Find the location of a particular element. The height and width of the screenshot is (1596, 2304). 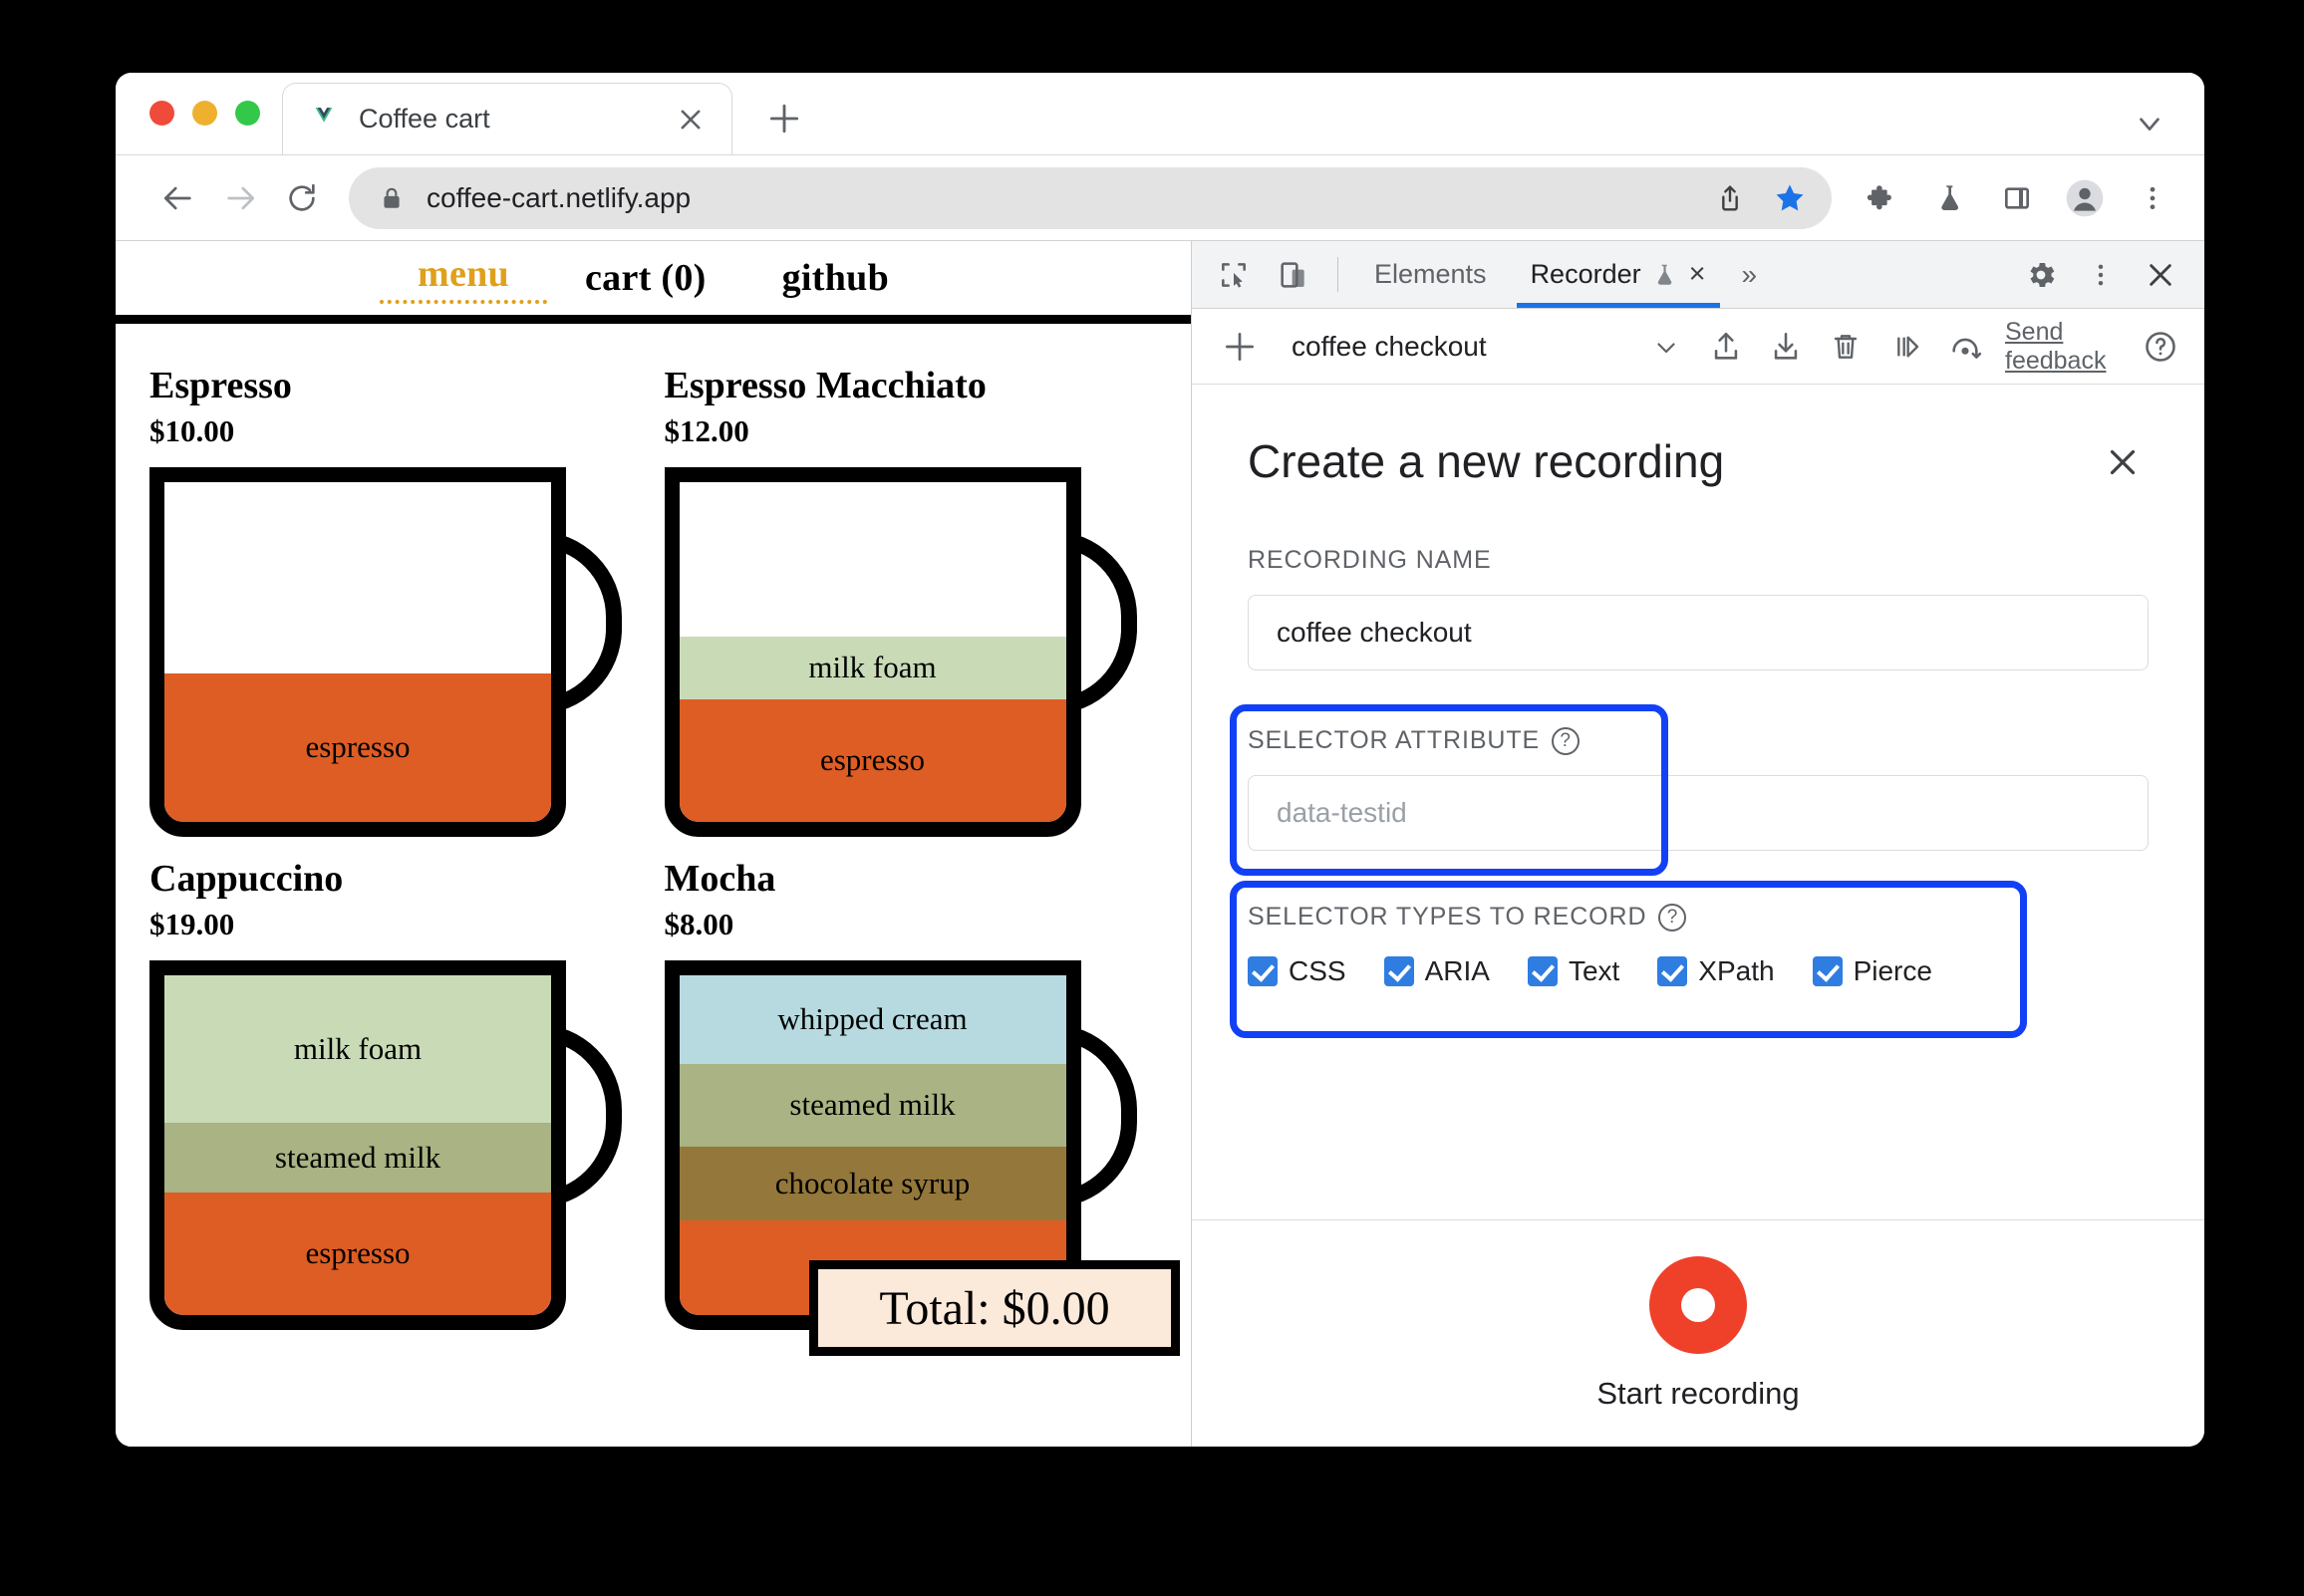

avatar-icon is located at coordinates (2085, 198).